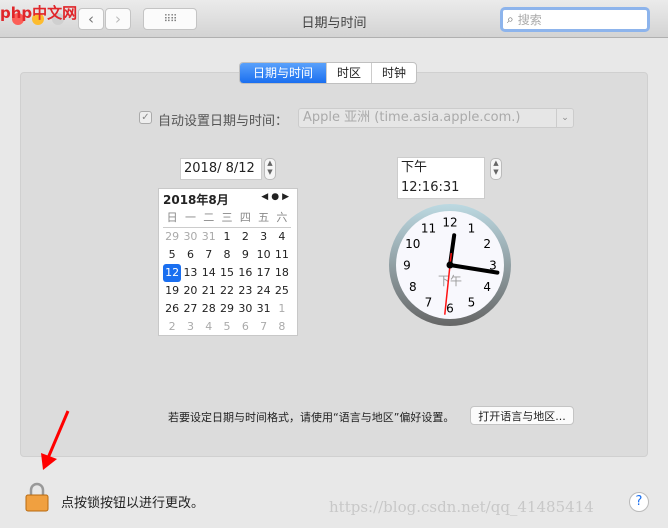  Describe the element at coordinates (190, 309) in the screenshot. I see `calendar-day: 27` at that location.